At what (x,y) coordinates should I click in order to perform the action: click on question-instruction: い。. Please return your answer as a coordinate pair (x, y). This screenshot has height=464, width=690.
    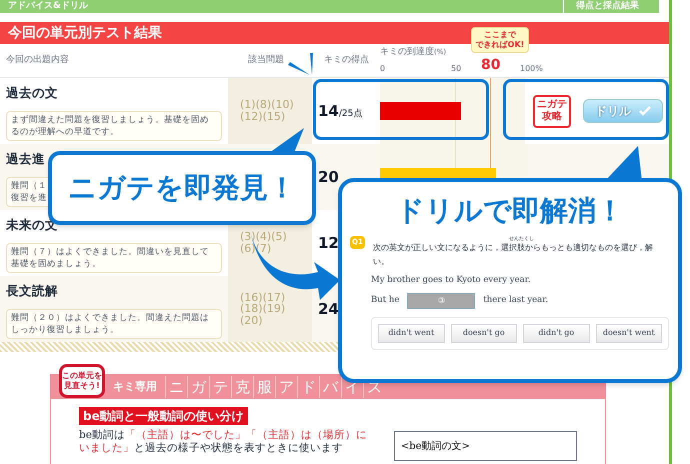
    Looking at the image, I should click on (381, 262).